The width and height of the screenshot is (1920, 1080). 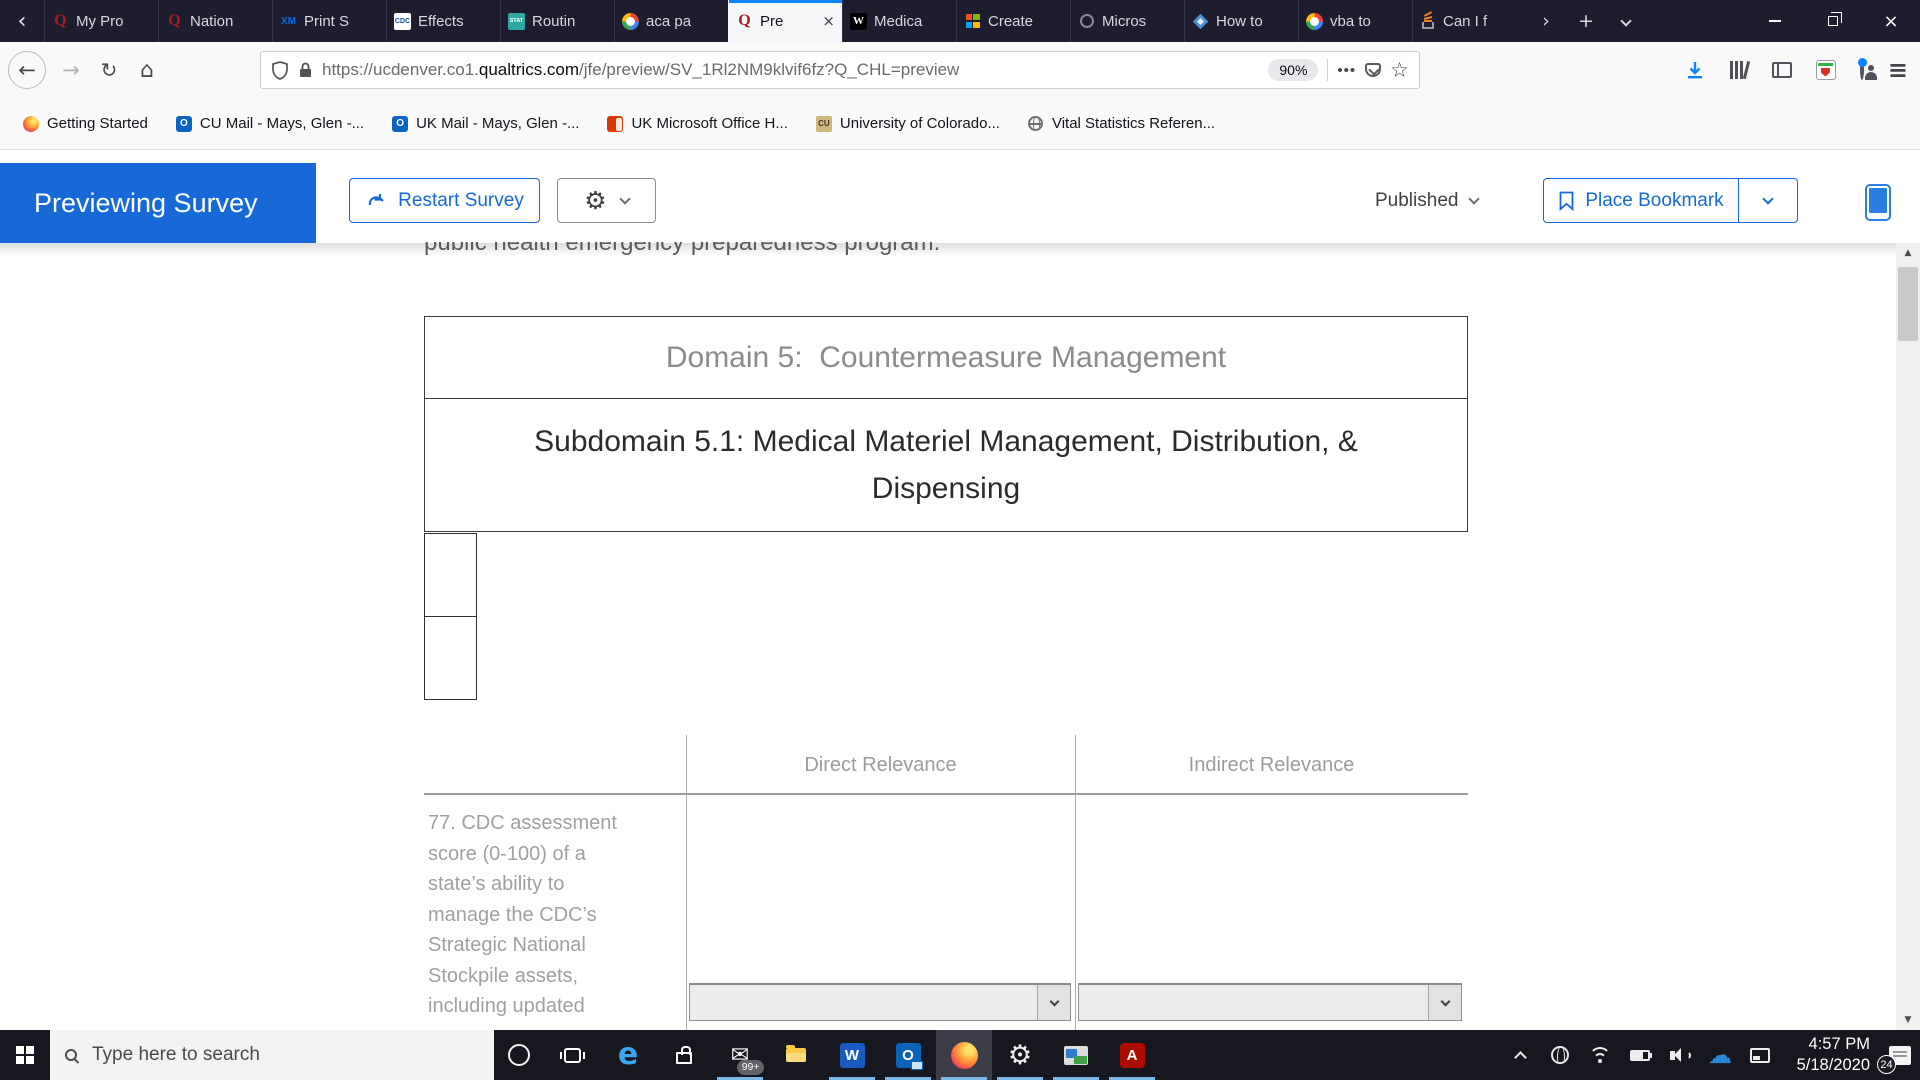 I want to click on published-label: Published, so click(x=1417, y=200).